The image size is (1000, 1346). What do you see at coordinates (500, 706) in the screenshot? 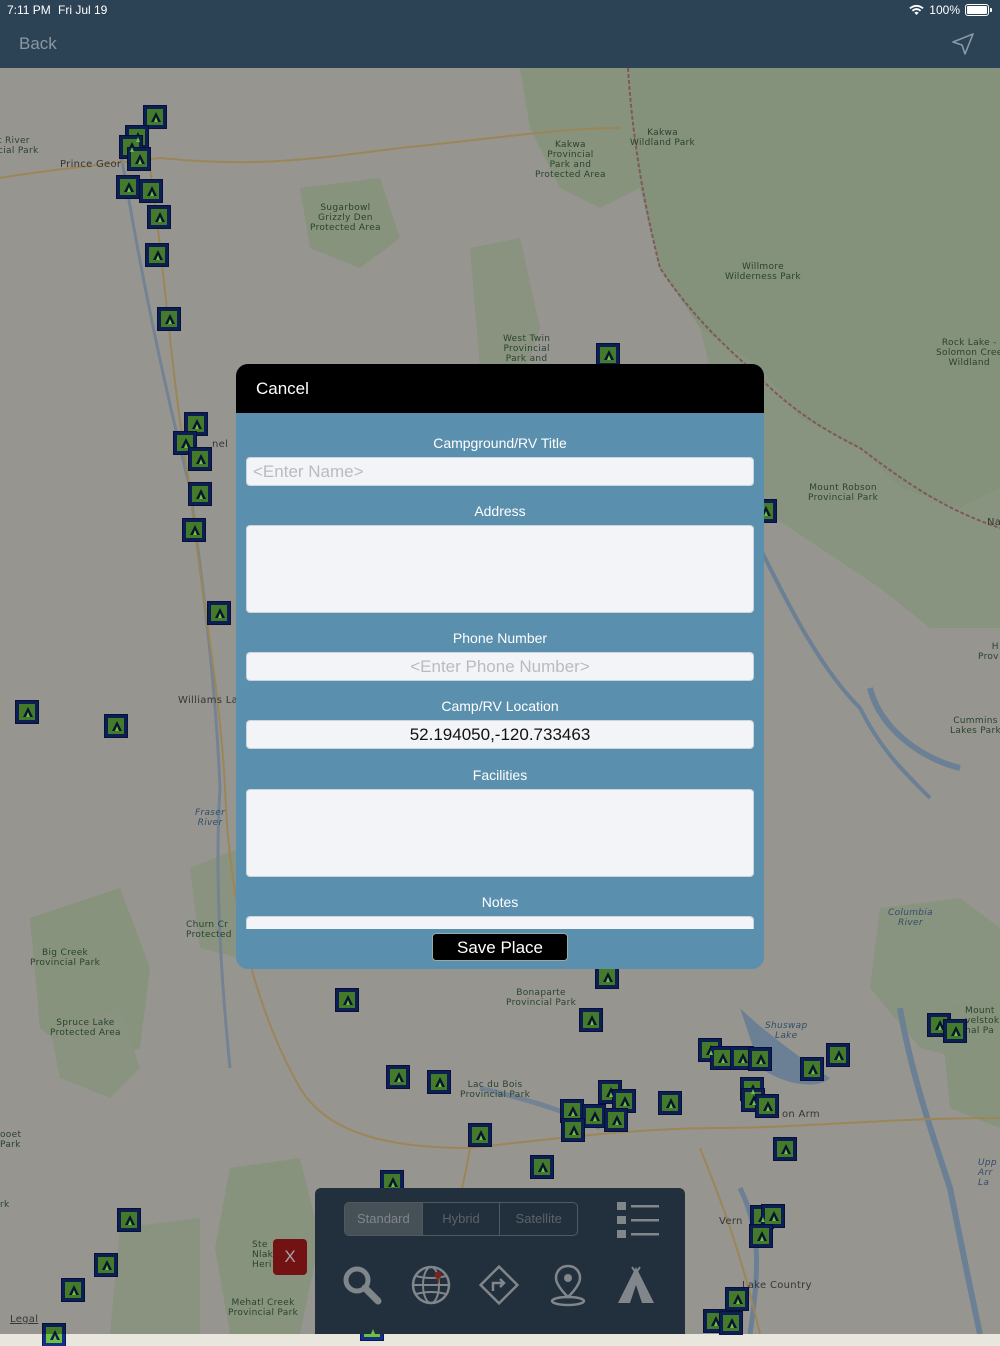
I see `location-label: Camp/RV Location` at bounding box center [500, 706].